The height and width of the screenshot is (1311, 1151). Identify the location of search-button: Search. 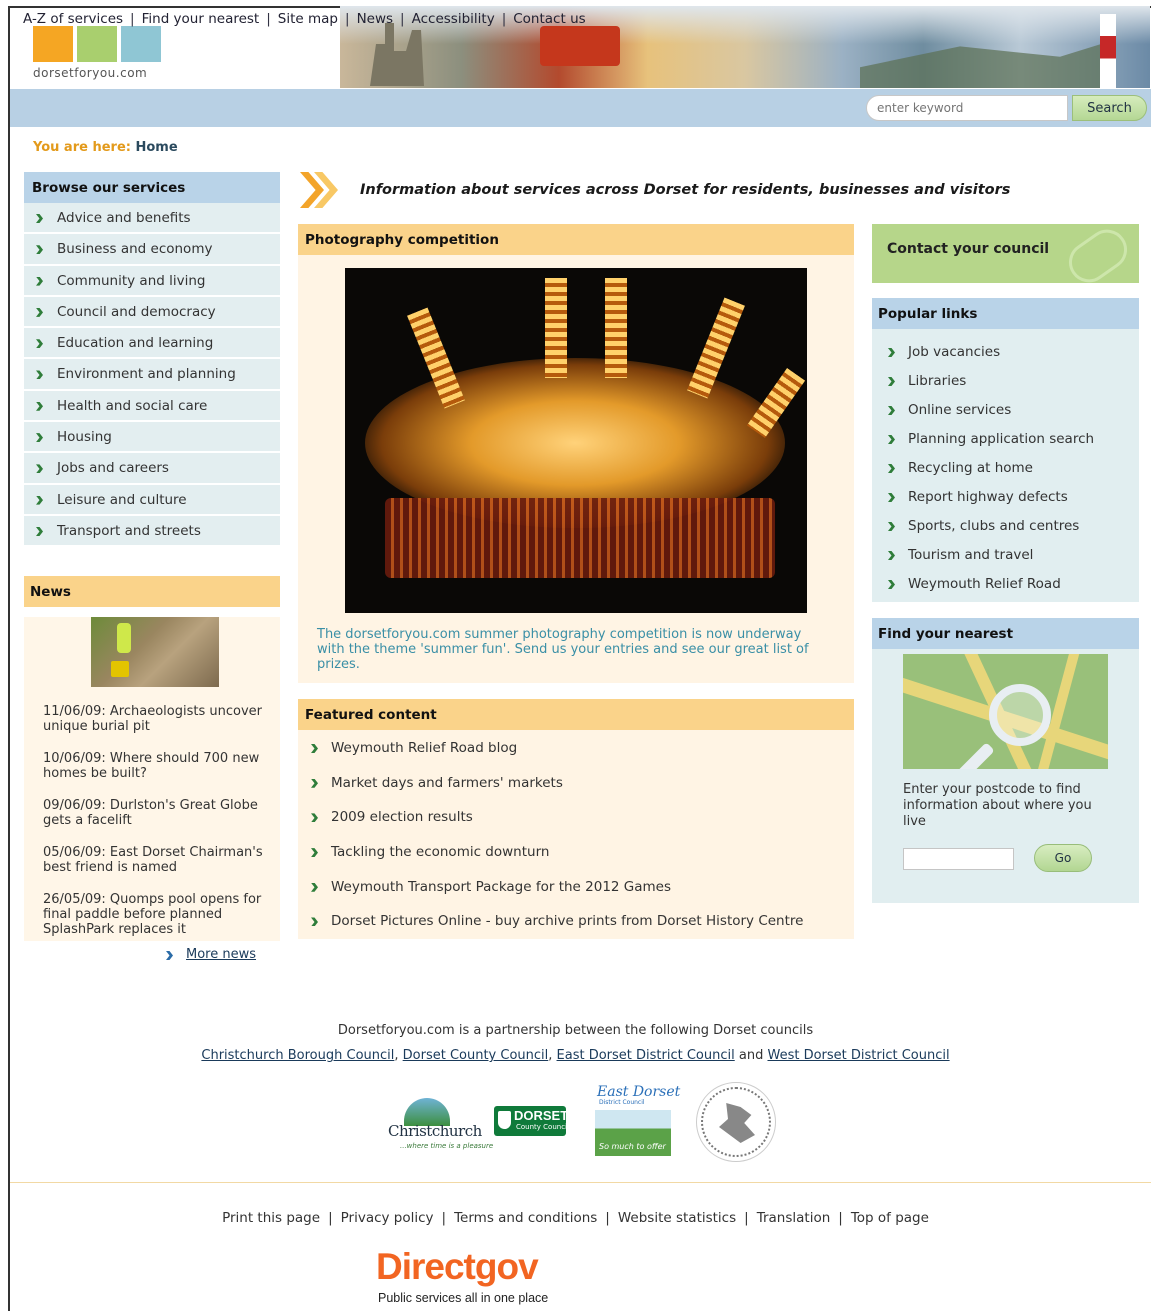
(1109, 108).